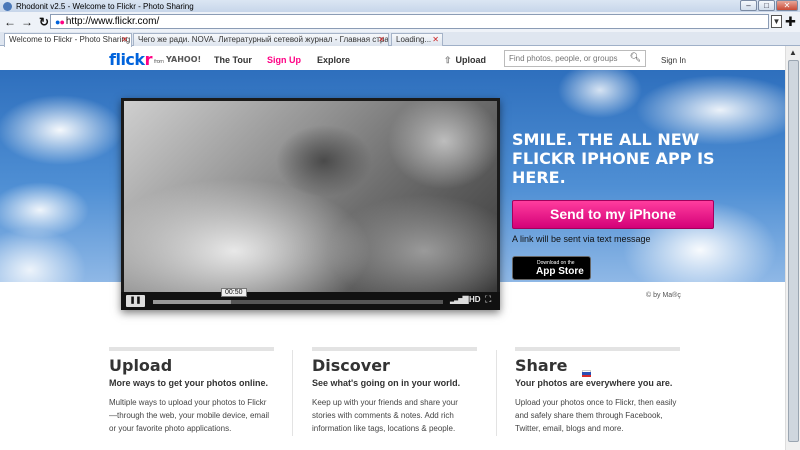  What do you see at coordinates (60, 21) in the screenshot?
I see `flickr-favicon-icon: ●●` at bounding box center [60, 21].